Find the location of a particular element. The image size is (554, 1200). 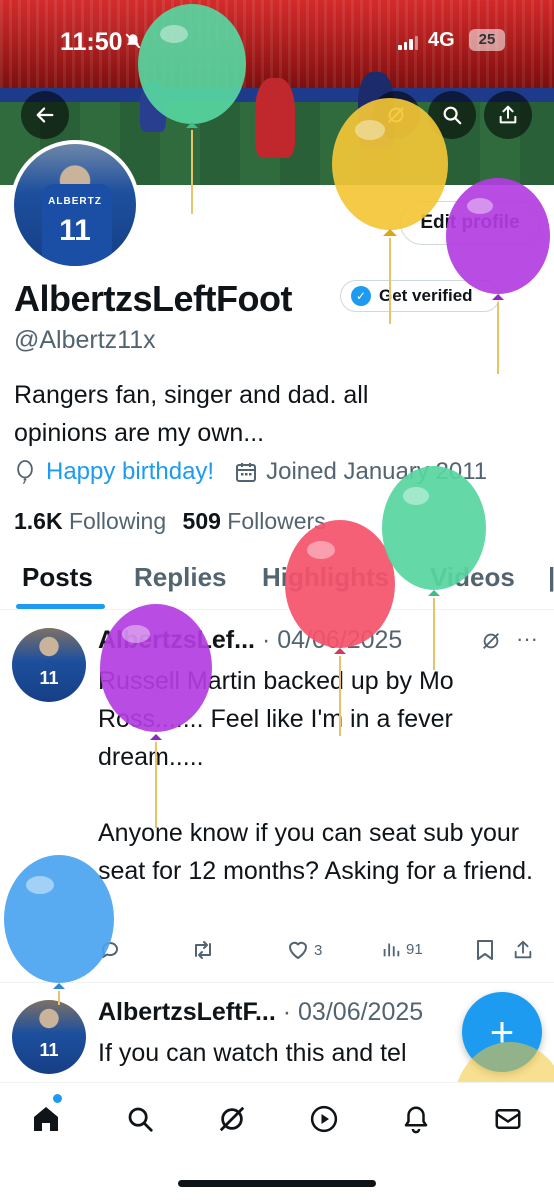

bookmark-button is located at coordinates (485, 950).